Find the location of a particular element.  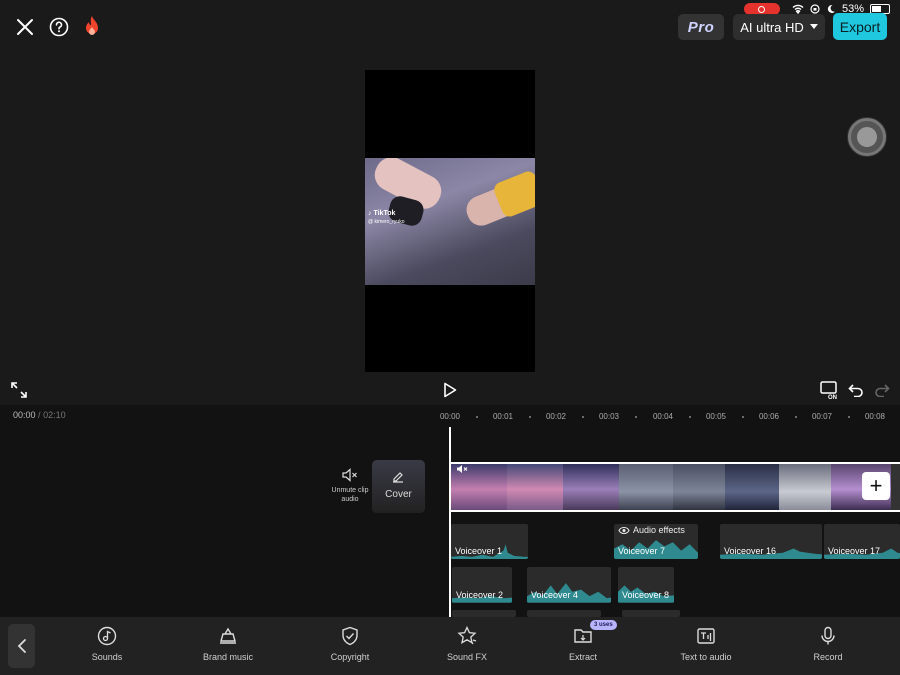

voiceover-label: Voiceover 16 is located at coordinates (750, 551).